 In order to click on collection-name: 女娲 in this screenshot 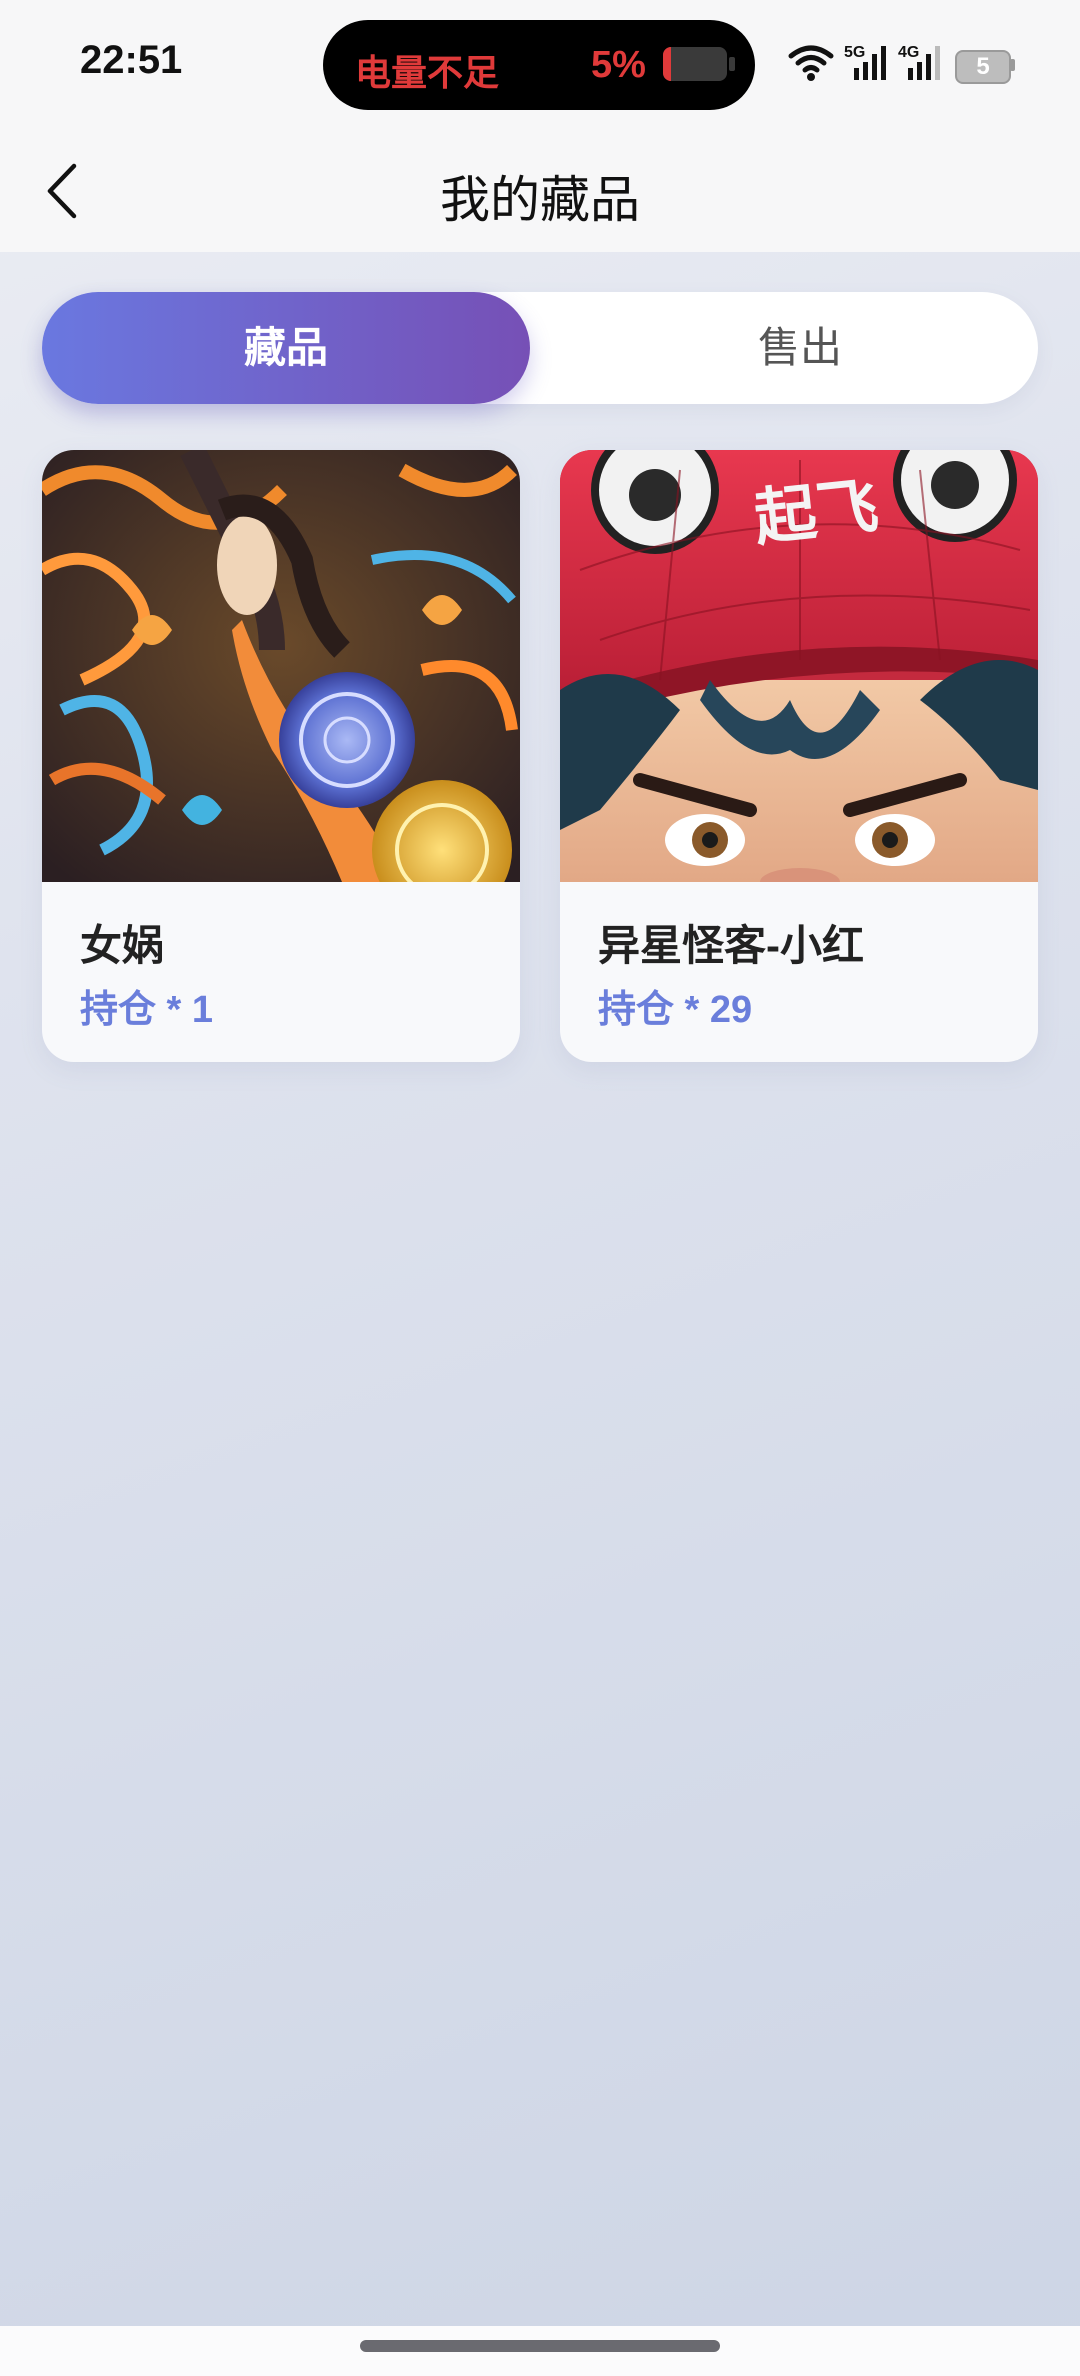, I will do `click(122, 945)`.